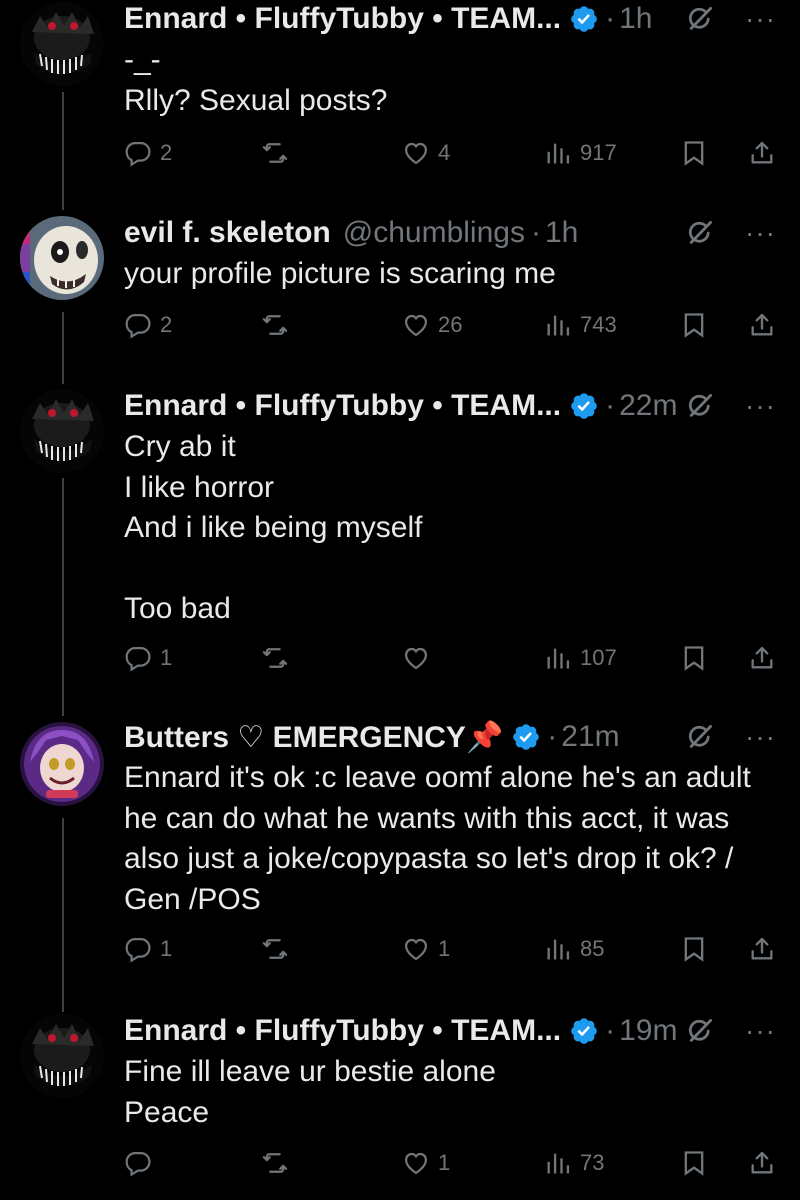 Image resolution: width=800 pixels, height=1200 pixels. What do you see at coordinates (432, 325) in the screenshot?
I see `like-button: 26` at bounding box center [432, 325].